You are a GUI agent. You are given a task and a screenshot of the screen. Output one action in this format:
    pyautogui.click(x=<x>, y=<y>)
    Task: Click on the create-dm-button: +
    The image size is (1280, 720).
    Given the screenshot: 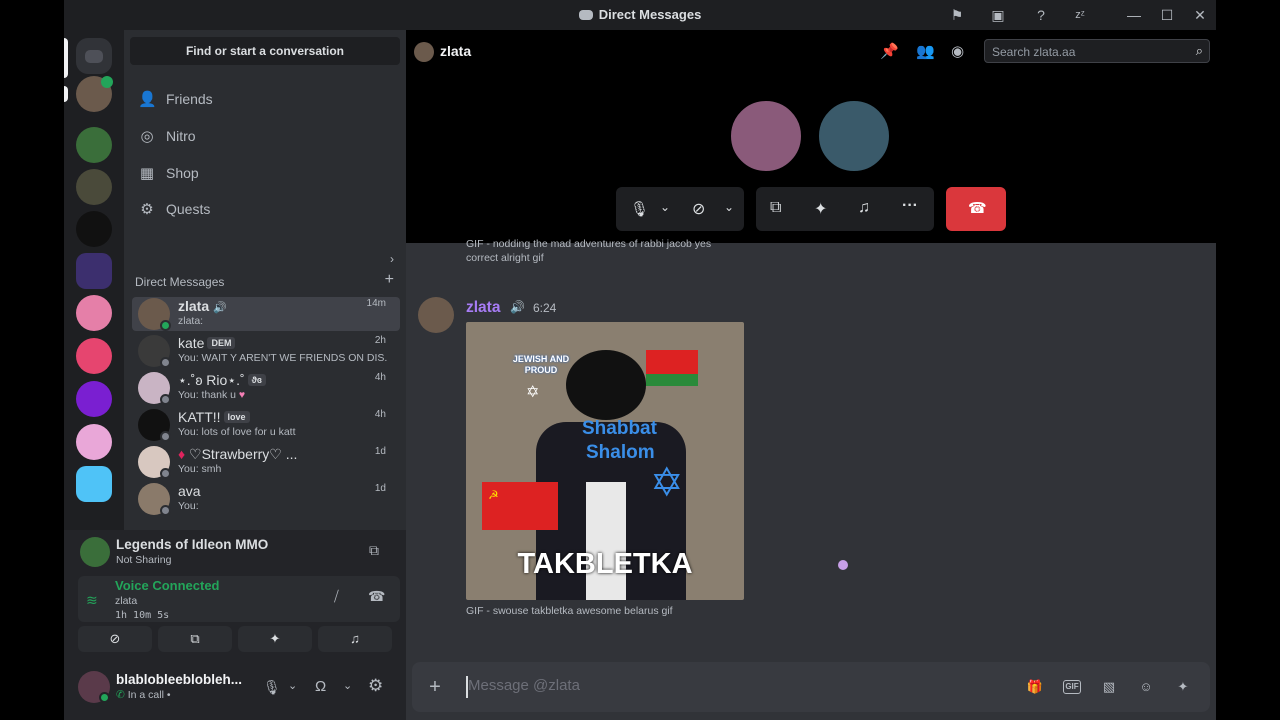 What is the action you would take?
    pyautogui.click(x=389, y=280)
    